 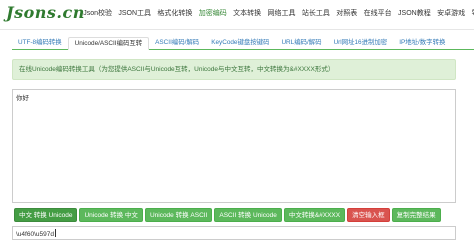 What do you see at coordinates (247, 14) in the screenshot?
I see `nav-item-text-convert: 文本转换` at bounding box center [247, 14].